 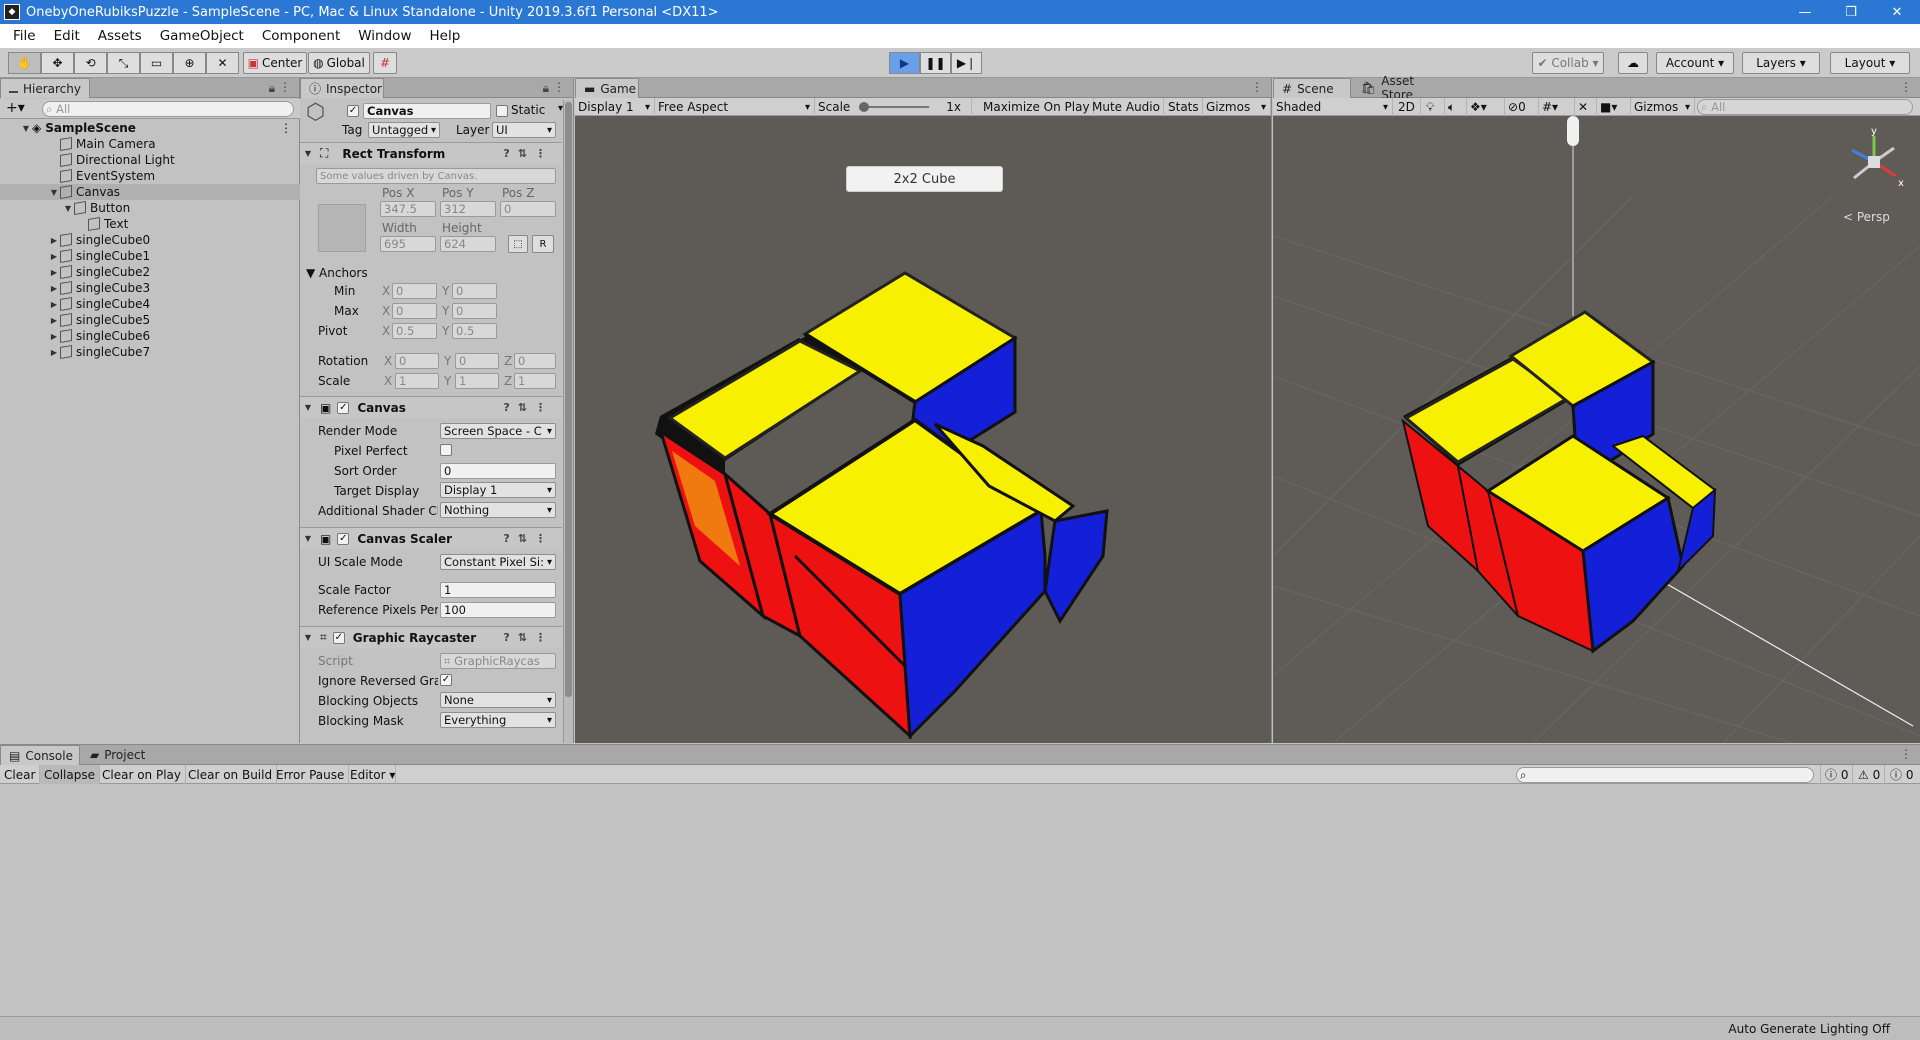 I want to click on warning-filter-toggle: ⚠ 0, so click(x=1870, y=774).